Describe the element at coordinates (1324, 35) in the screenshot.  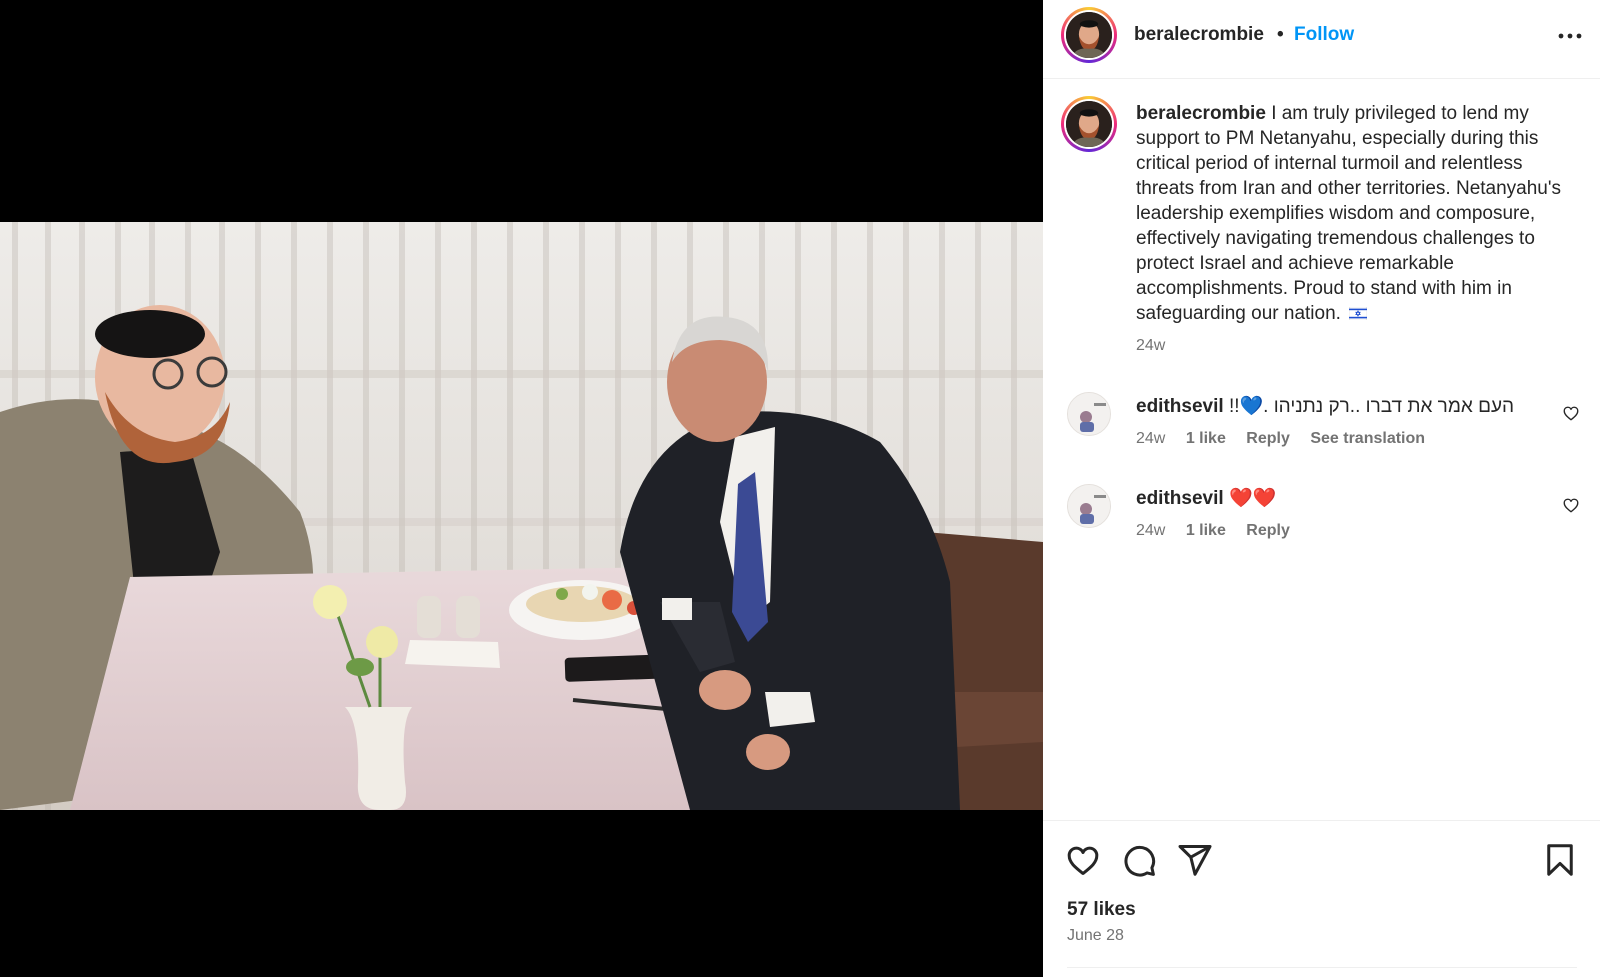
I see `follow-button: Follow` at that location.